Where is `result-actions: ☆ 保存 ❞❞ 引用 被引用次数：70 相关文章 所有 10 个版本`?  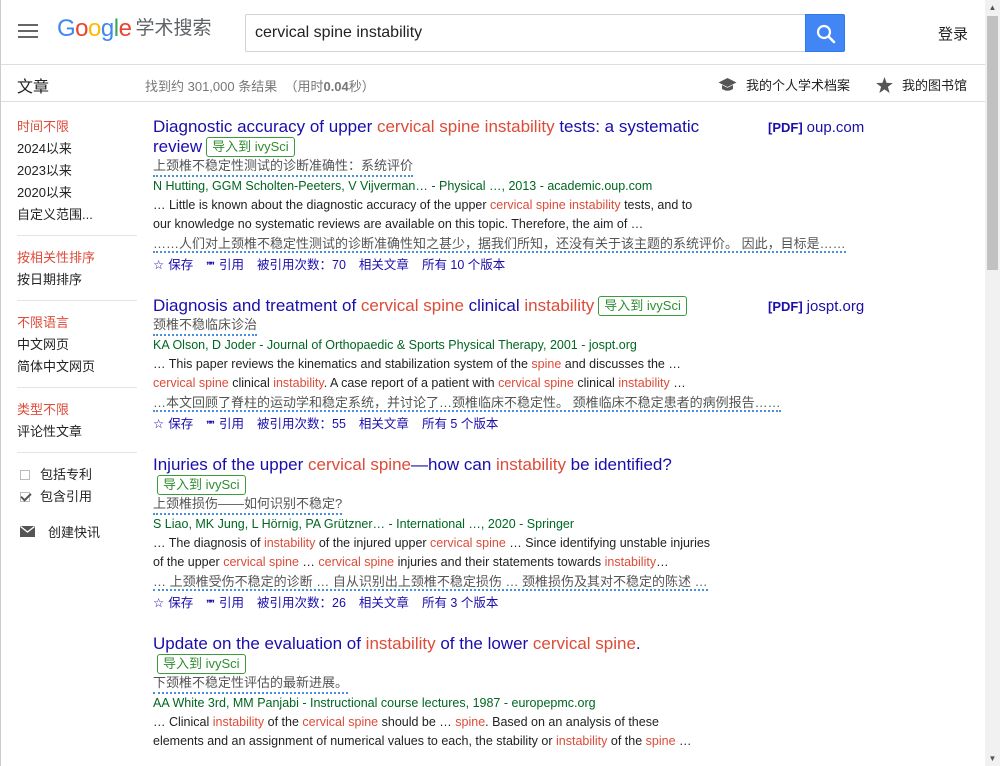
result-actions: ☆ 保存 ❞❞ 引用 被引用次数：70 相关文章 所有 10 个版本 is located at coordinates (513, 266).